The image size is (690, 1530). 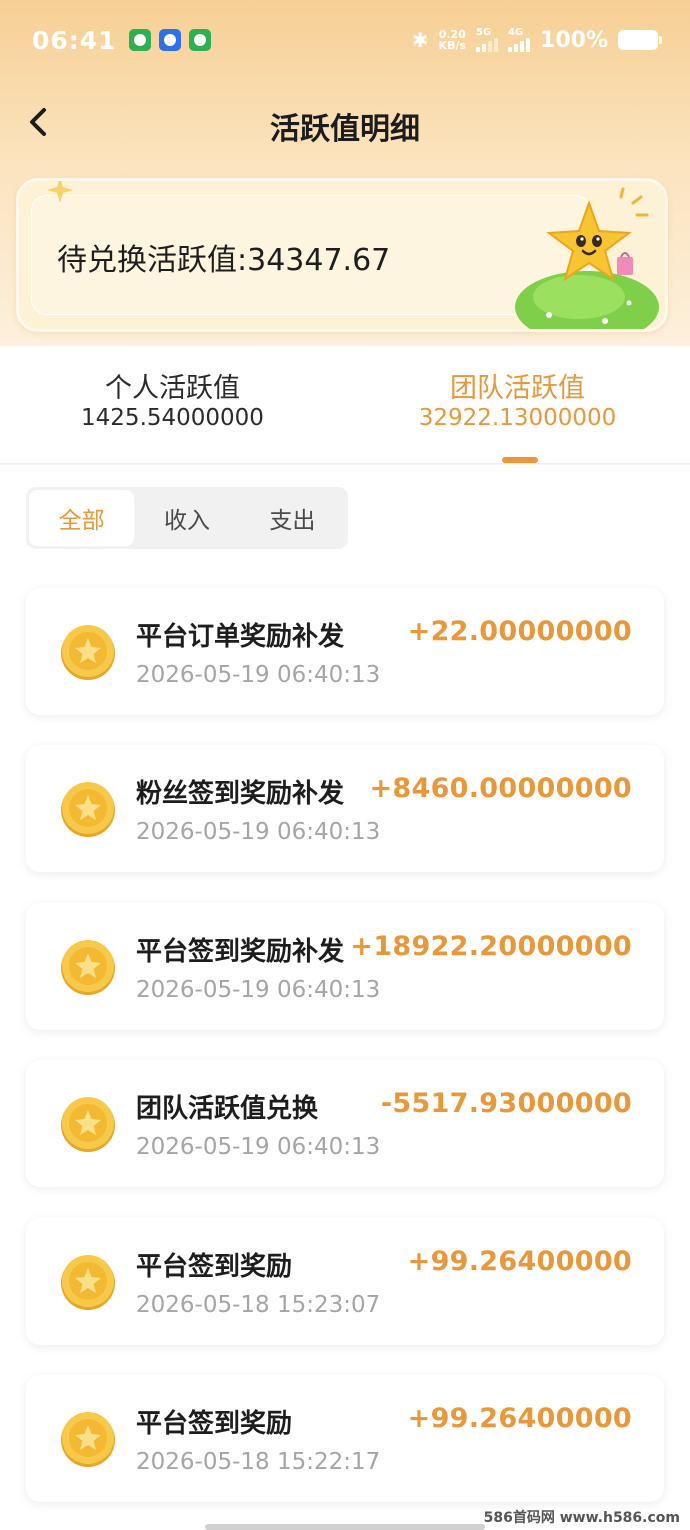 What do you see at coordinates (227, 1109) in the screenshot?
I see `record-title: 团队活跃值兑换` at bounding box center [227, 1109].